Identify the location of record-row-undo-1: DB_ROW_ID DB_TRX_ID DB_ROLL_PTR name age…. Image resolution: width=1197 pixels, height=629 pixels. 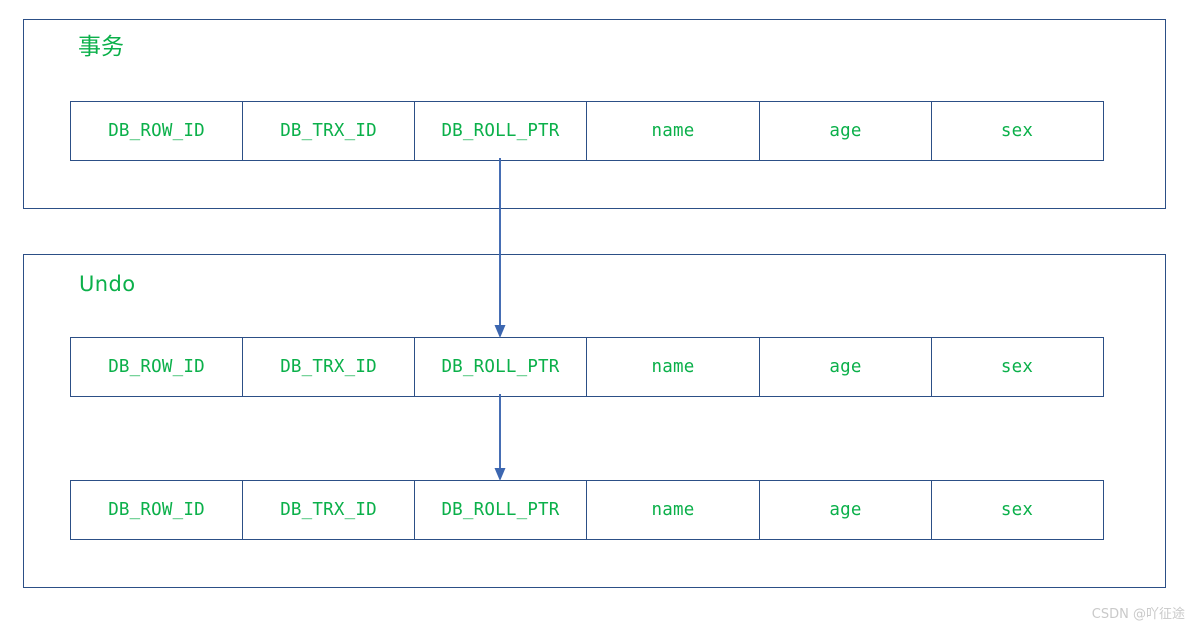
(587, 367).